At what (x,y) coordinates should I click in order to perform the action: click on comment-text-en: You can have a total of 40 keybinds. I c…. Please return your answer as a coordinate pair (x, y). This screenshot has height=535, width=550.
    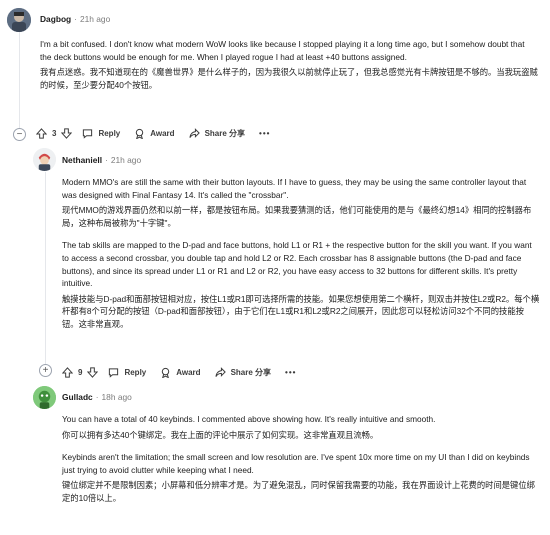
    Looking at the image, I should click on (249, 419).